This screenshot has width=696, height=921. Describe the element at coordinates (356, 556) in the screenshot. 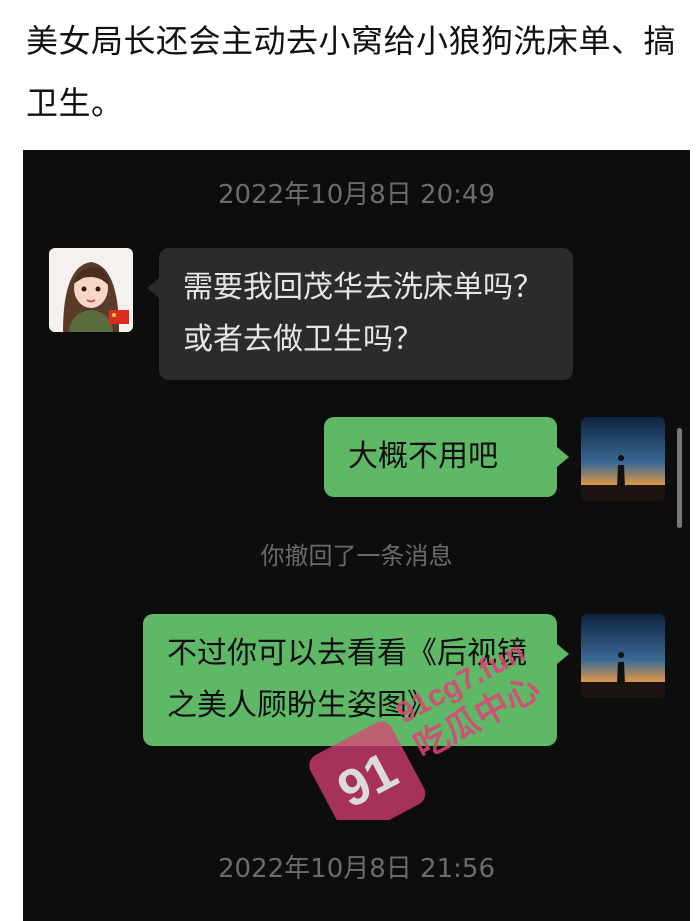

I see `recall-notice: 你撤回了一条消息` at that location.